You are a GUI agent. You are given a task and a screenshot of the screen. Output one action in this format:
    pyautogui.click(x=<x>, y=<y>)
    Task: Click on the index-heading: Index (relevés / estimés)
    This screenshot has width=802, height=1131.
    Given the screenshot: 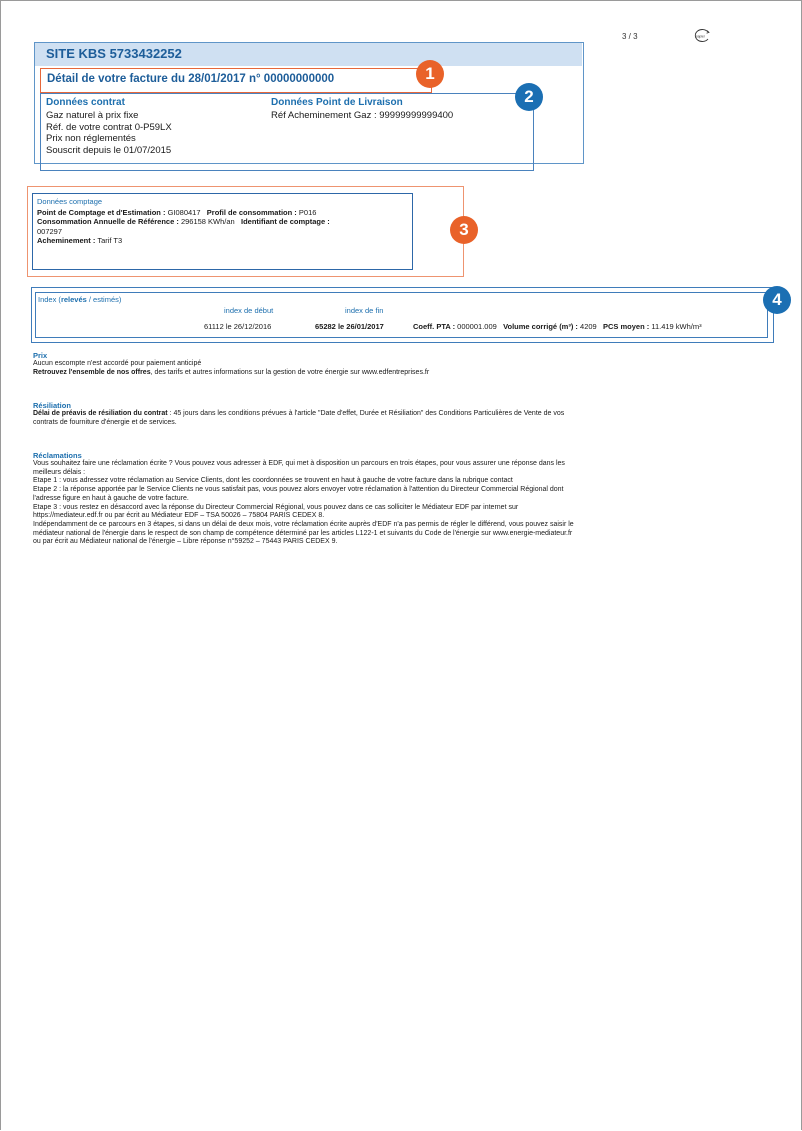 What is the action you would take?
    pyautogui.click(x=79, y=300)
    